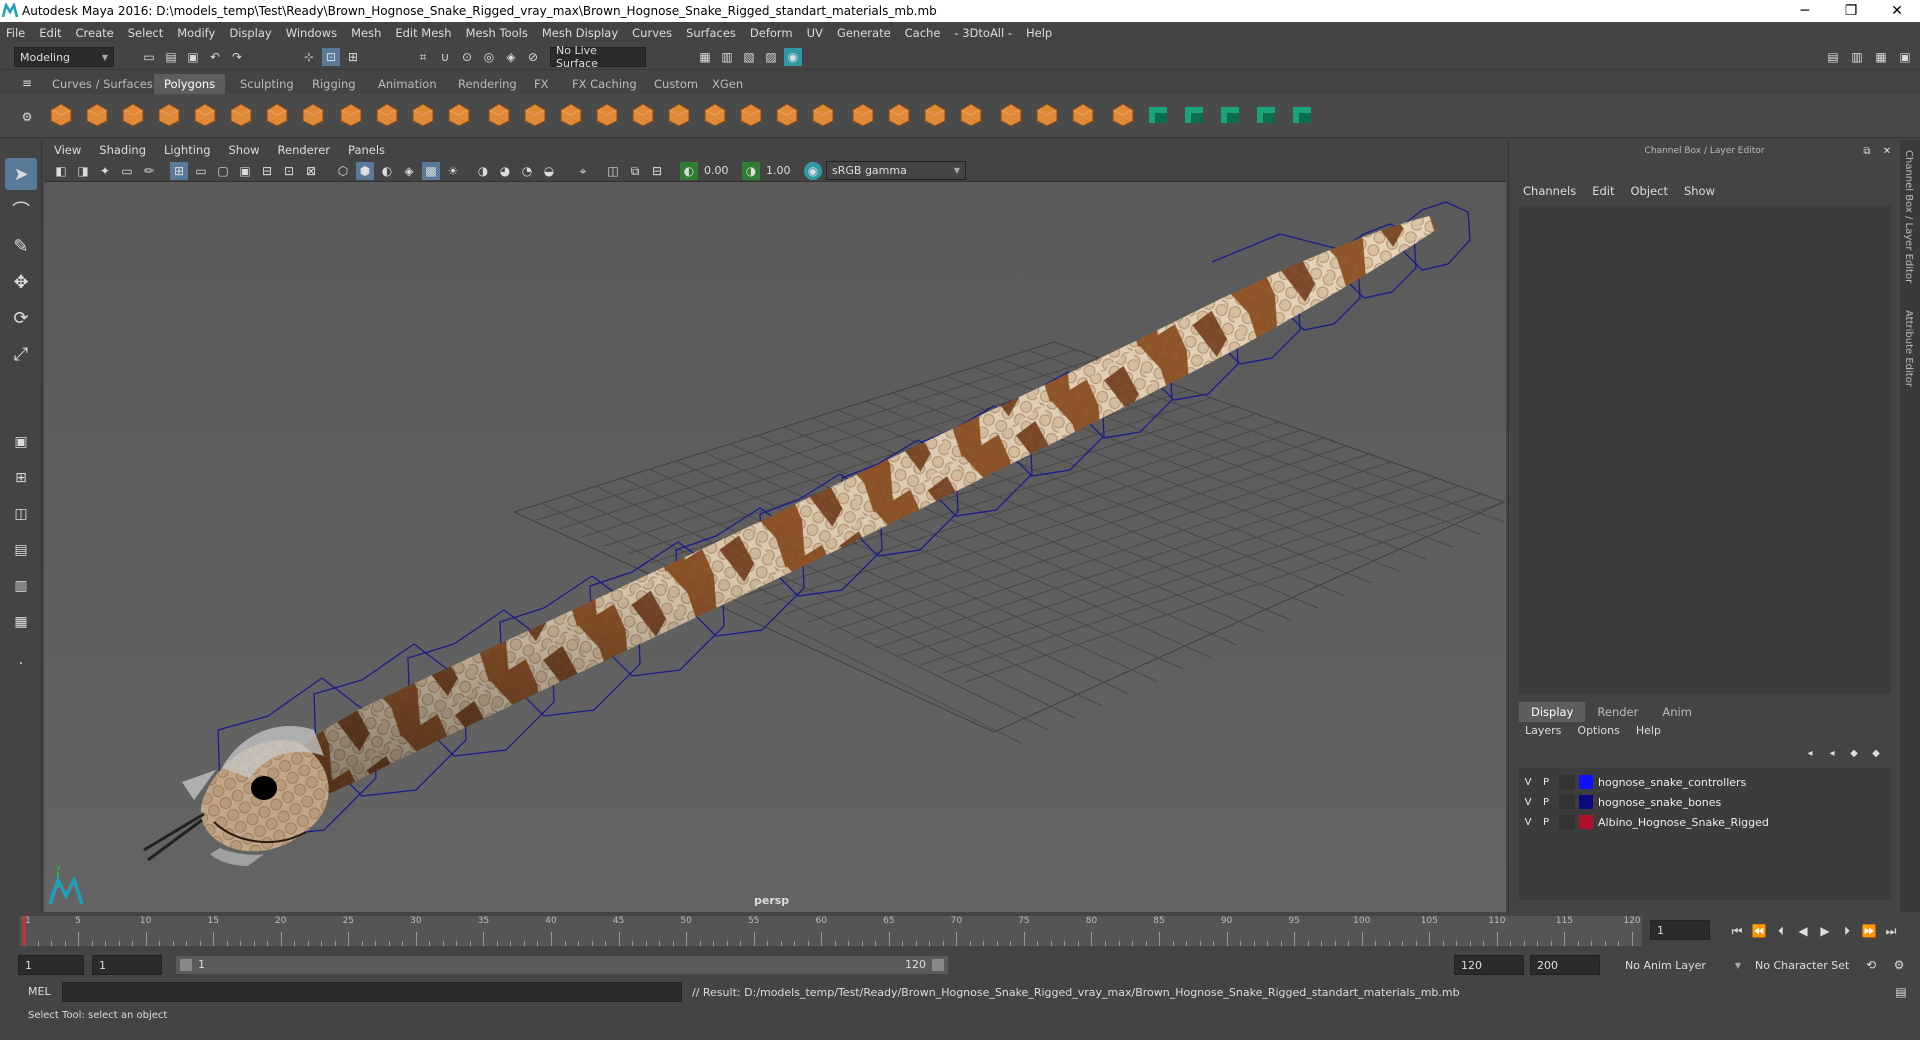  What do you see at coordinates (1908, 348) in the screenshot?
I see `side-tab-attribute-editor: Attribute Editor` at bounding box center [1908, 348].